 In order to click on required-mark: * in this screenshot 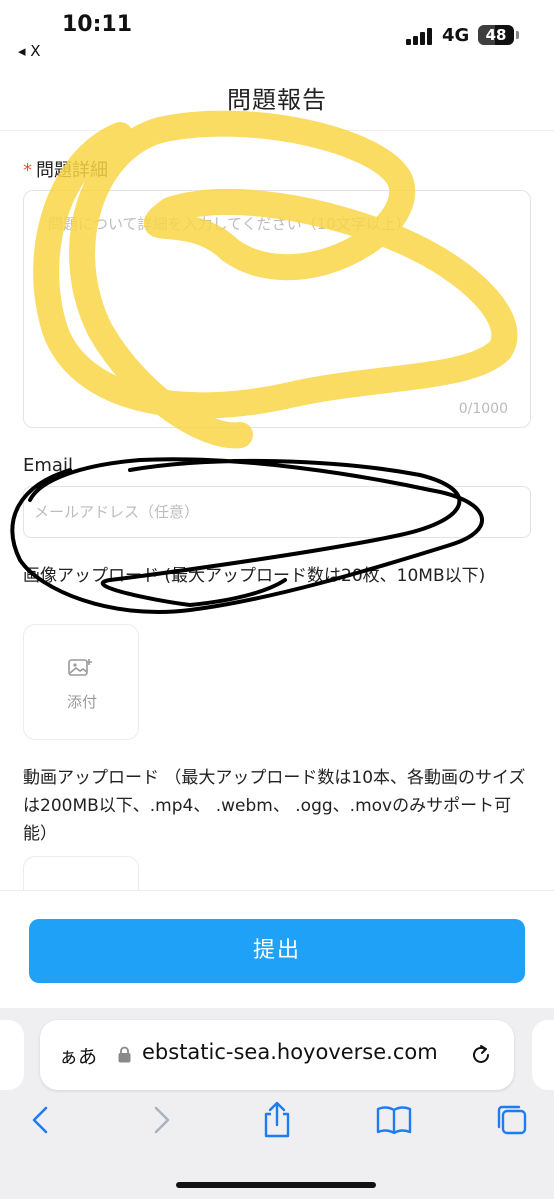, I will do `click(27, 170)`.